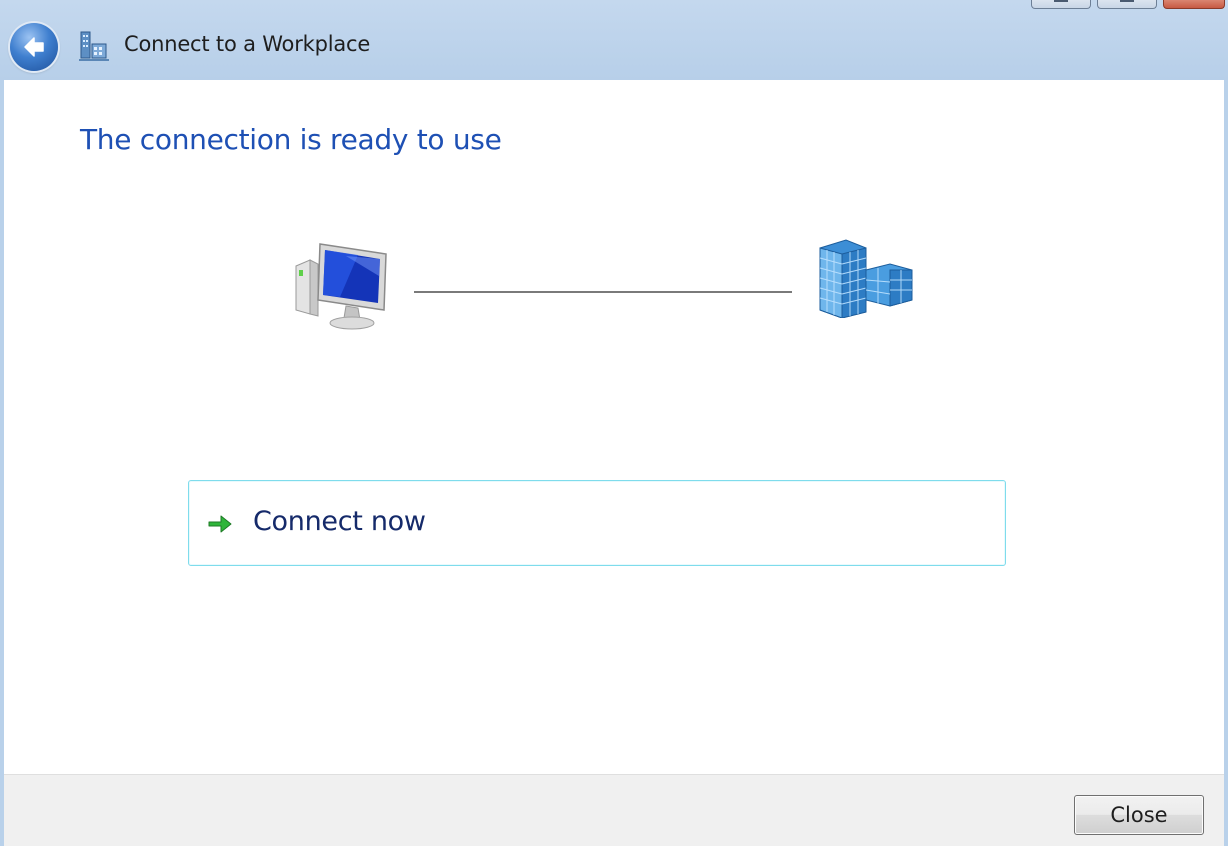 The height and width of the screenshot is (846, 1228). I want to click on maximize-icon, so click(1127, 1).